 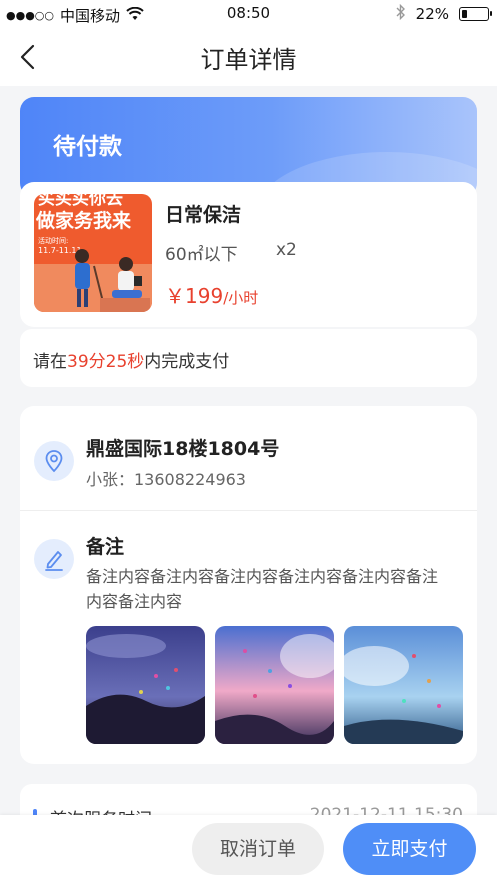 I want to click on address-title: 鼎盛国际18楼1804号, so click(x=183, y=449).